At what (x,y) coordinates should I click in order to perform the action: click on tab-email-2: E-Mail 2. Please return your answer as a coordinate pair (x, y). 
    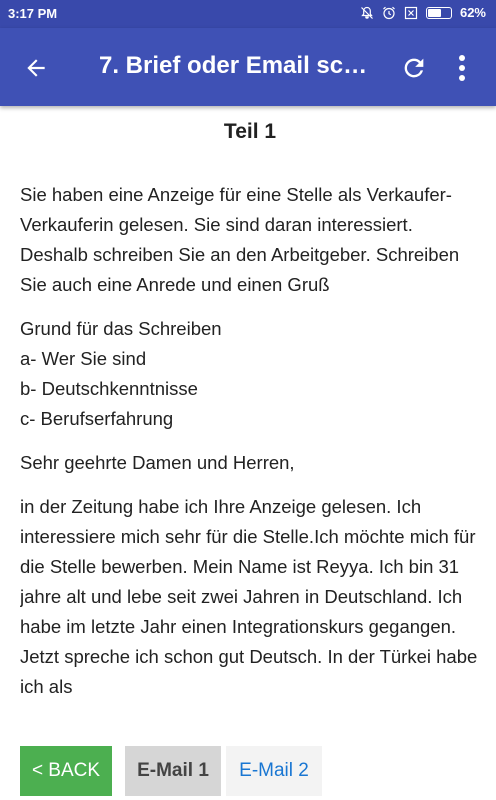
    Looking at the image, I should click on (274, 771).